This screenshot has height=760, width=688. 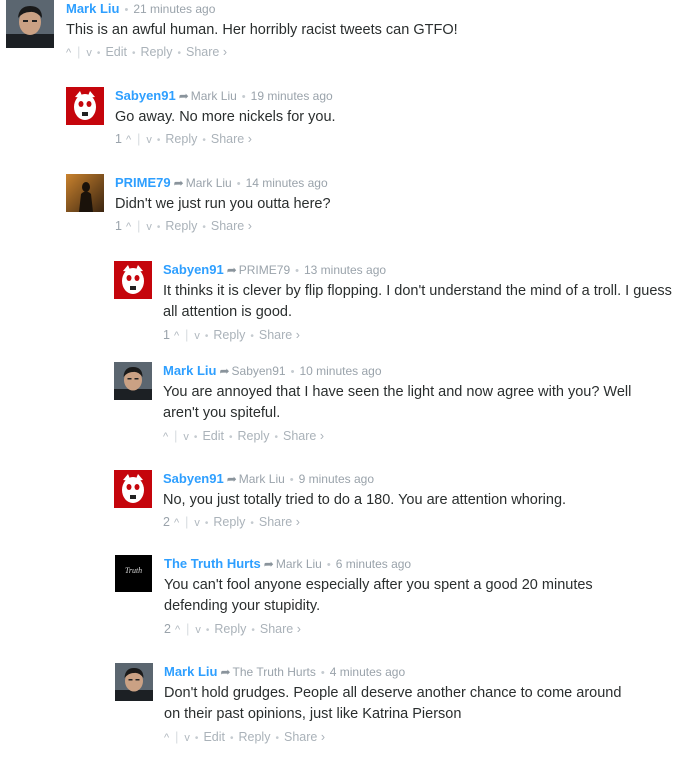 What do you see at coordinates (133, 570) in the screenshot?
I see `truth-avatar-label: Truth` at bounding box center [133, 570].